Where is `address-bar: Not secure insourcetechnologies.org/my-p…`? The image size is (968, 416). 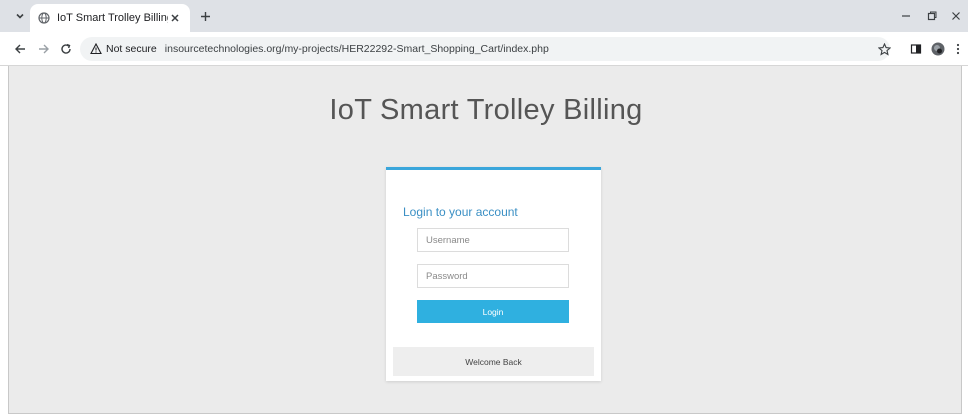 address-bar: Not secure insourcetechnologies.org/my-p… is located at coordinates (485, 49).